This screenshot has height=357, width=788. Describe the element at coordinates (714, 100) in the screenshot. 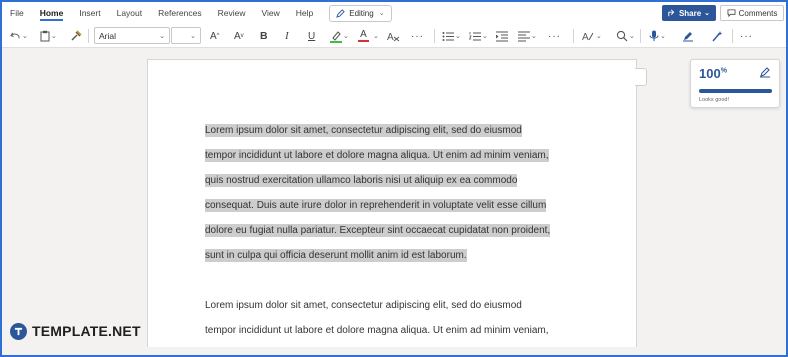

I see `editor-message: Looks good!` at that location.